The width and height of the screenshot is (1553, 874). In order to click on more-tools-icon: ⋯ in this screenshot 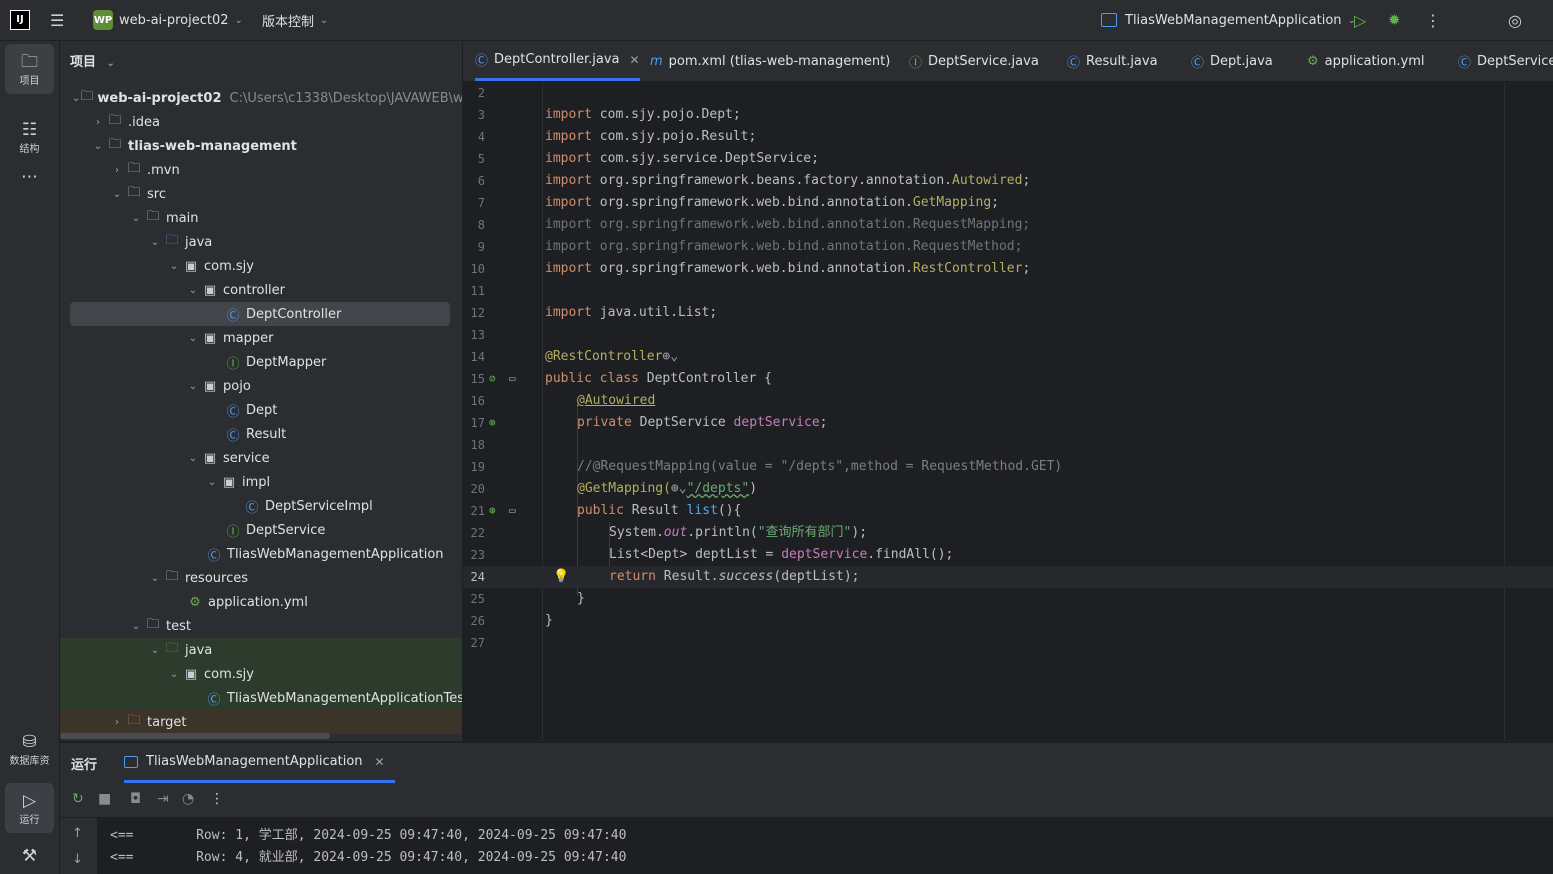, I will do `click(29, 177)`.